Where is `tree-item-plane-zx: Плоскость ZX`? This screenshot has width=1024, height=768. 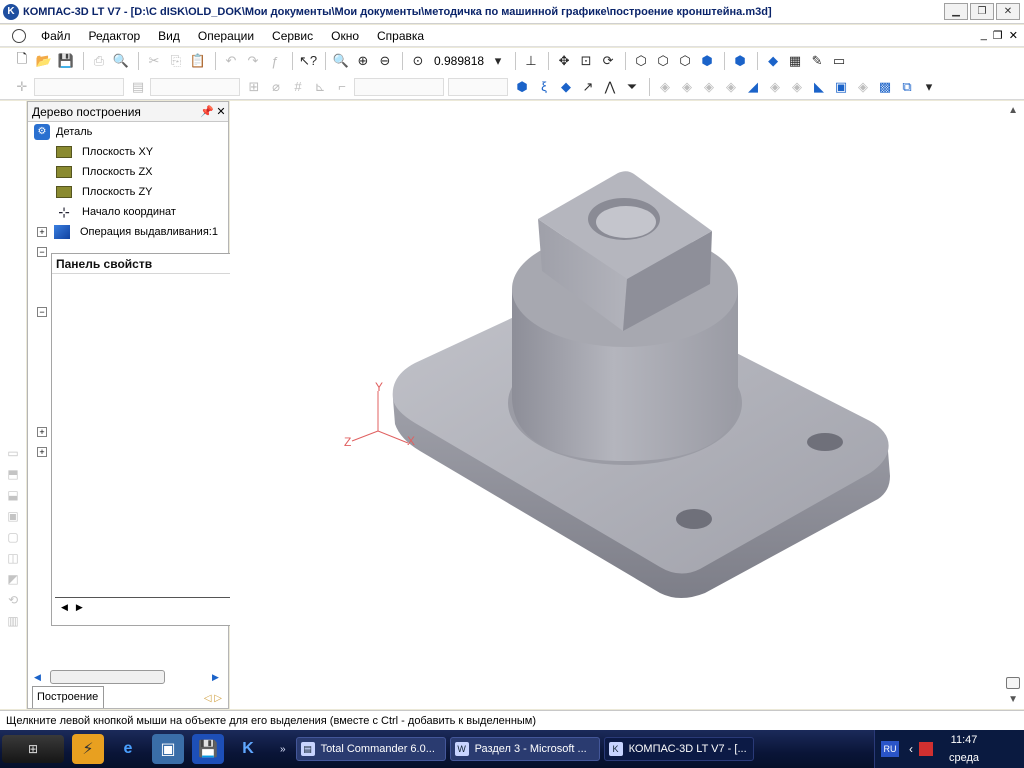
tree-item-plane-zx: Плоскость ZX is located at coordinates (128, 172).